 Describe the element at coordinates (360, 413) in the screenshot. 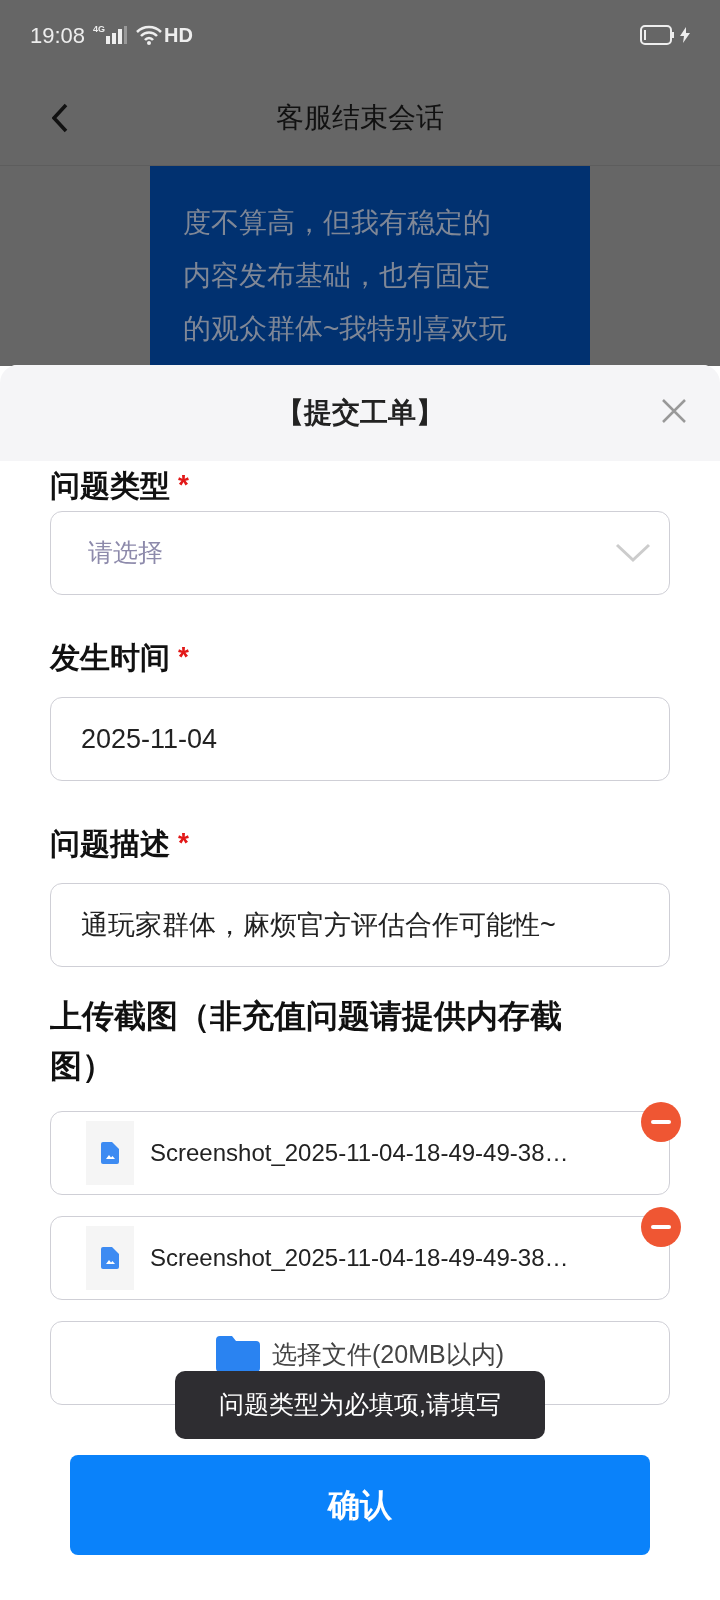

I see `sheet-title: 【提交工单】` at that location.